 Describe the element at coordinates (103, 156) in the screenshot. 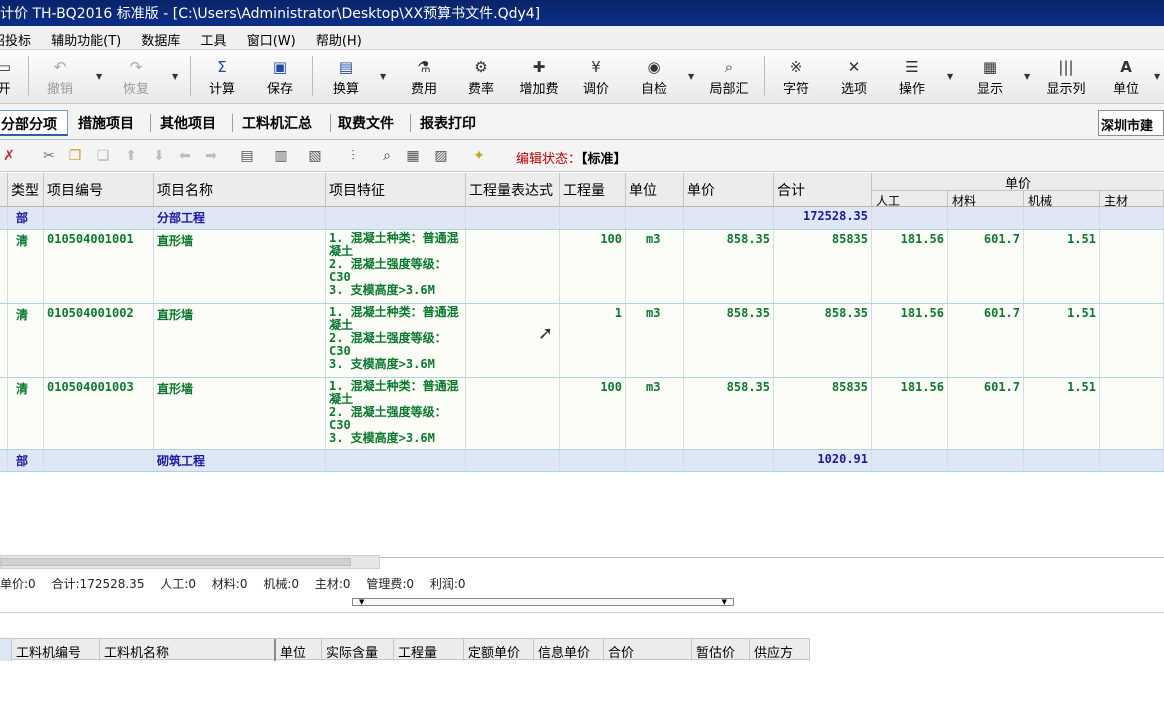

I see `paste-icon: ❏` at that location.